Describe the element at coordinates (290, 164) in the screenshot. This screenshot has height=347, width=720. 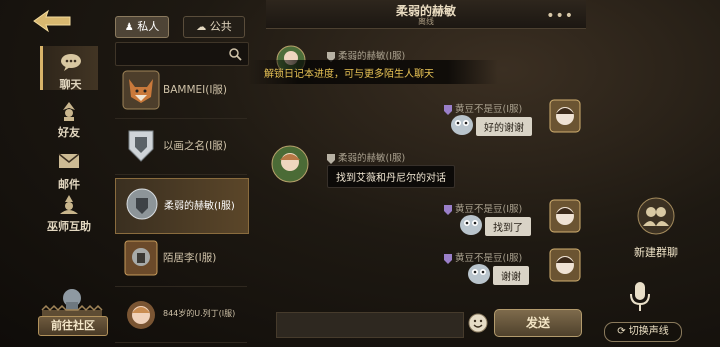
I see `message-avatar-left` at that location.